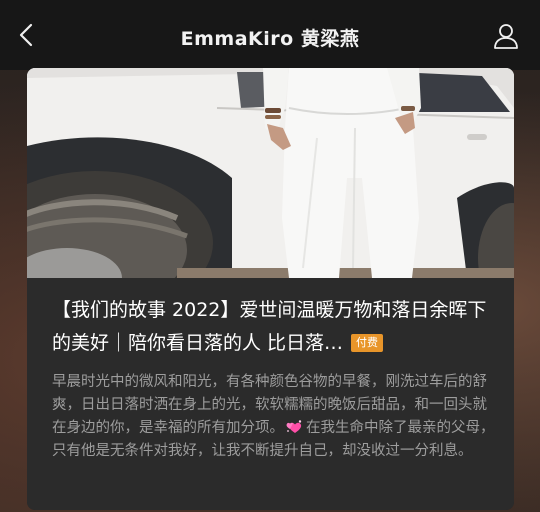 The image size is (540, 512). What do you see at coordinates (367, 343) in the screenshot?
I see `paid-badge: 付费` at bounding box center [367, 343].